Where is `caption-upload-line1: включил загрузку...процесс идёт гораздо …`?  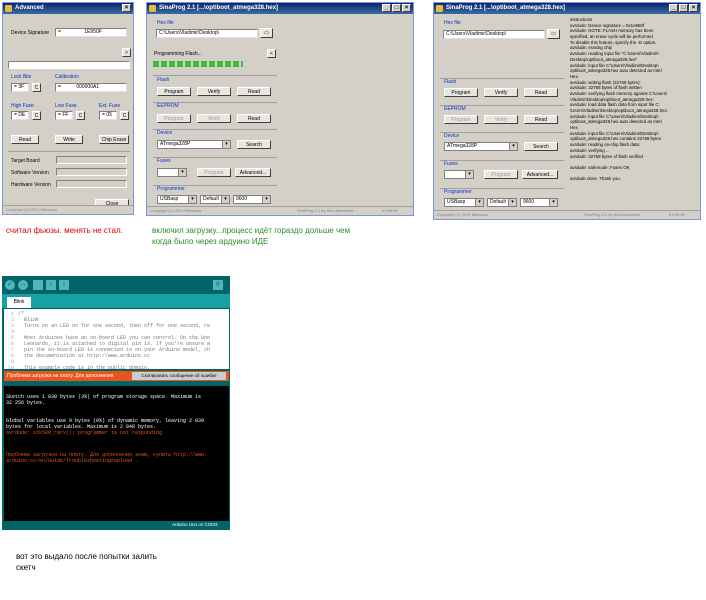
caption-upload-line1: включил загрузку...процесс идёт гораздо … is located at coordinates (251, 230).